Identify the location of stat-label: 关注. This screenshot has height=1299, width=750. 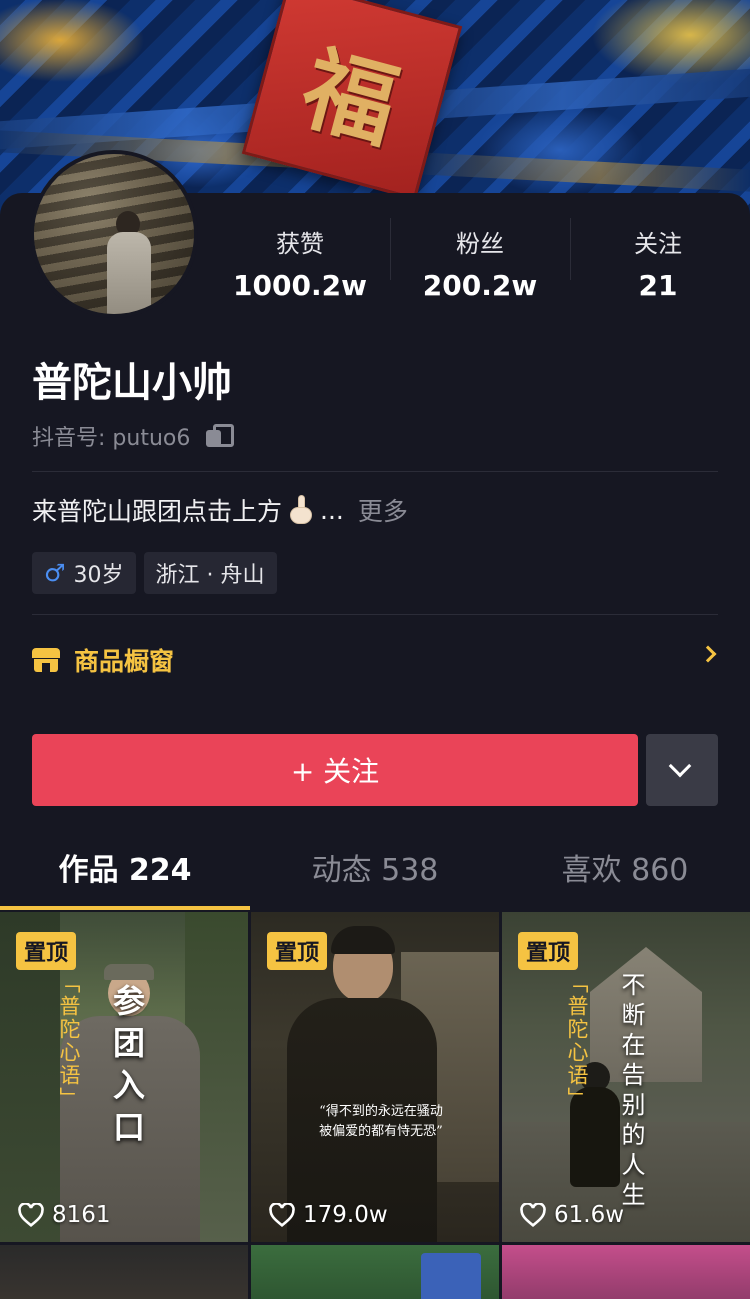
(658, 244).